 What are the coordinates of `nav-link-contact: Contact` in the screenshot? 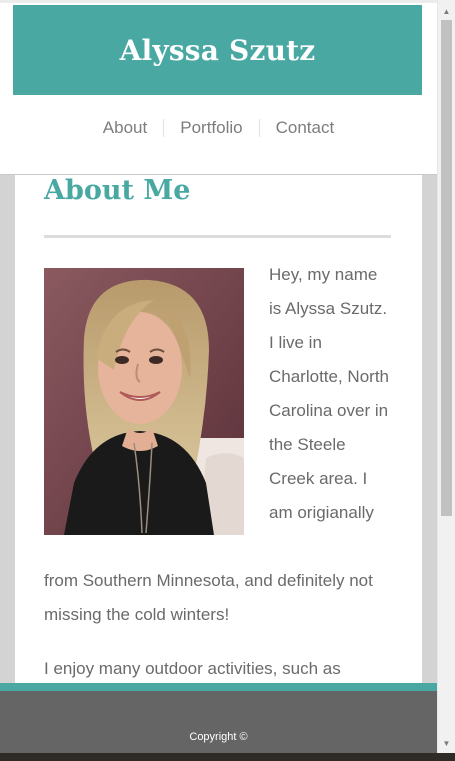 It's located at (305, 128).